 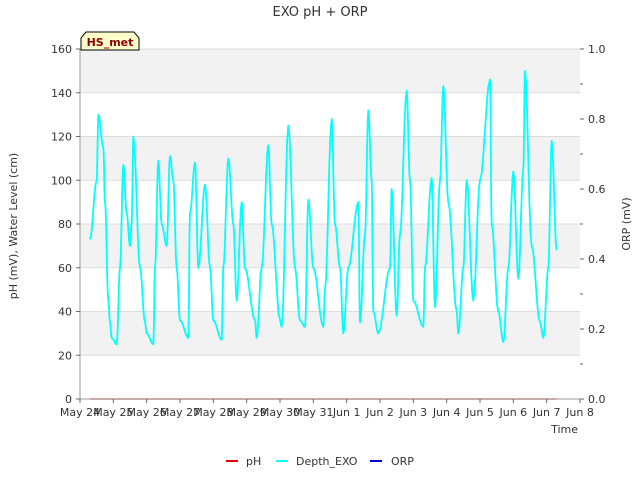 What do you see at coordinates (68, 399) in the screenshot?
I see `y-left-tick-label: 0` at bounding box center [68, 399].